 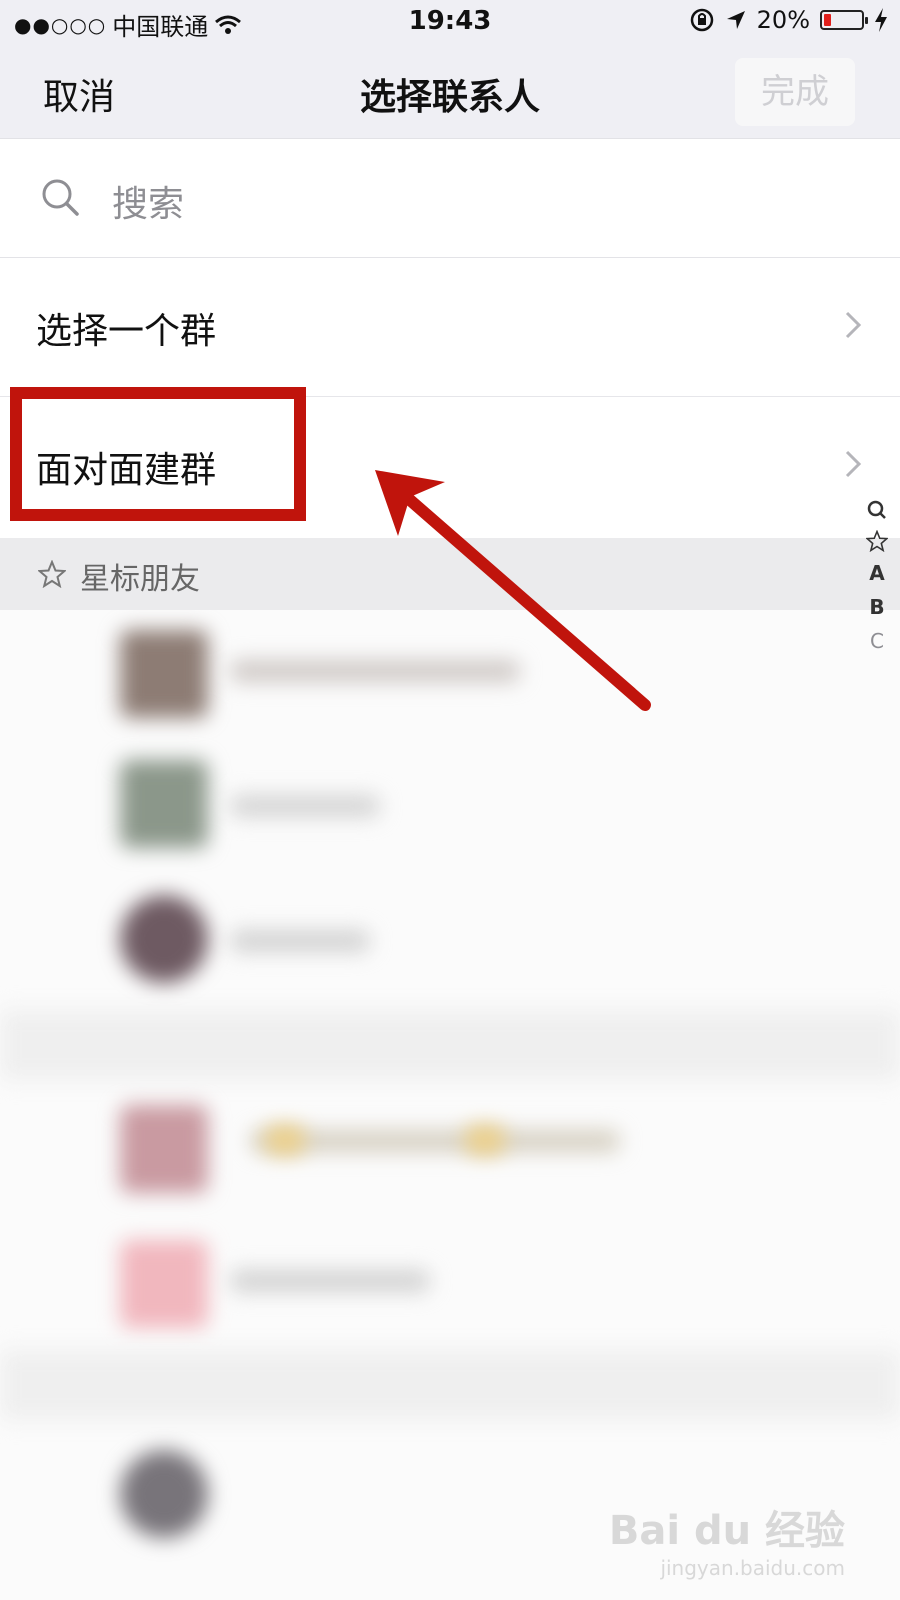 I want to click on annotation-arrow, so click(x=513, y=590).